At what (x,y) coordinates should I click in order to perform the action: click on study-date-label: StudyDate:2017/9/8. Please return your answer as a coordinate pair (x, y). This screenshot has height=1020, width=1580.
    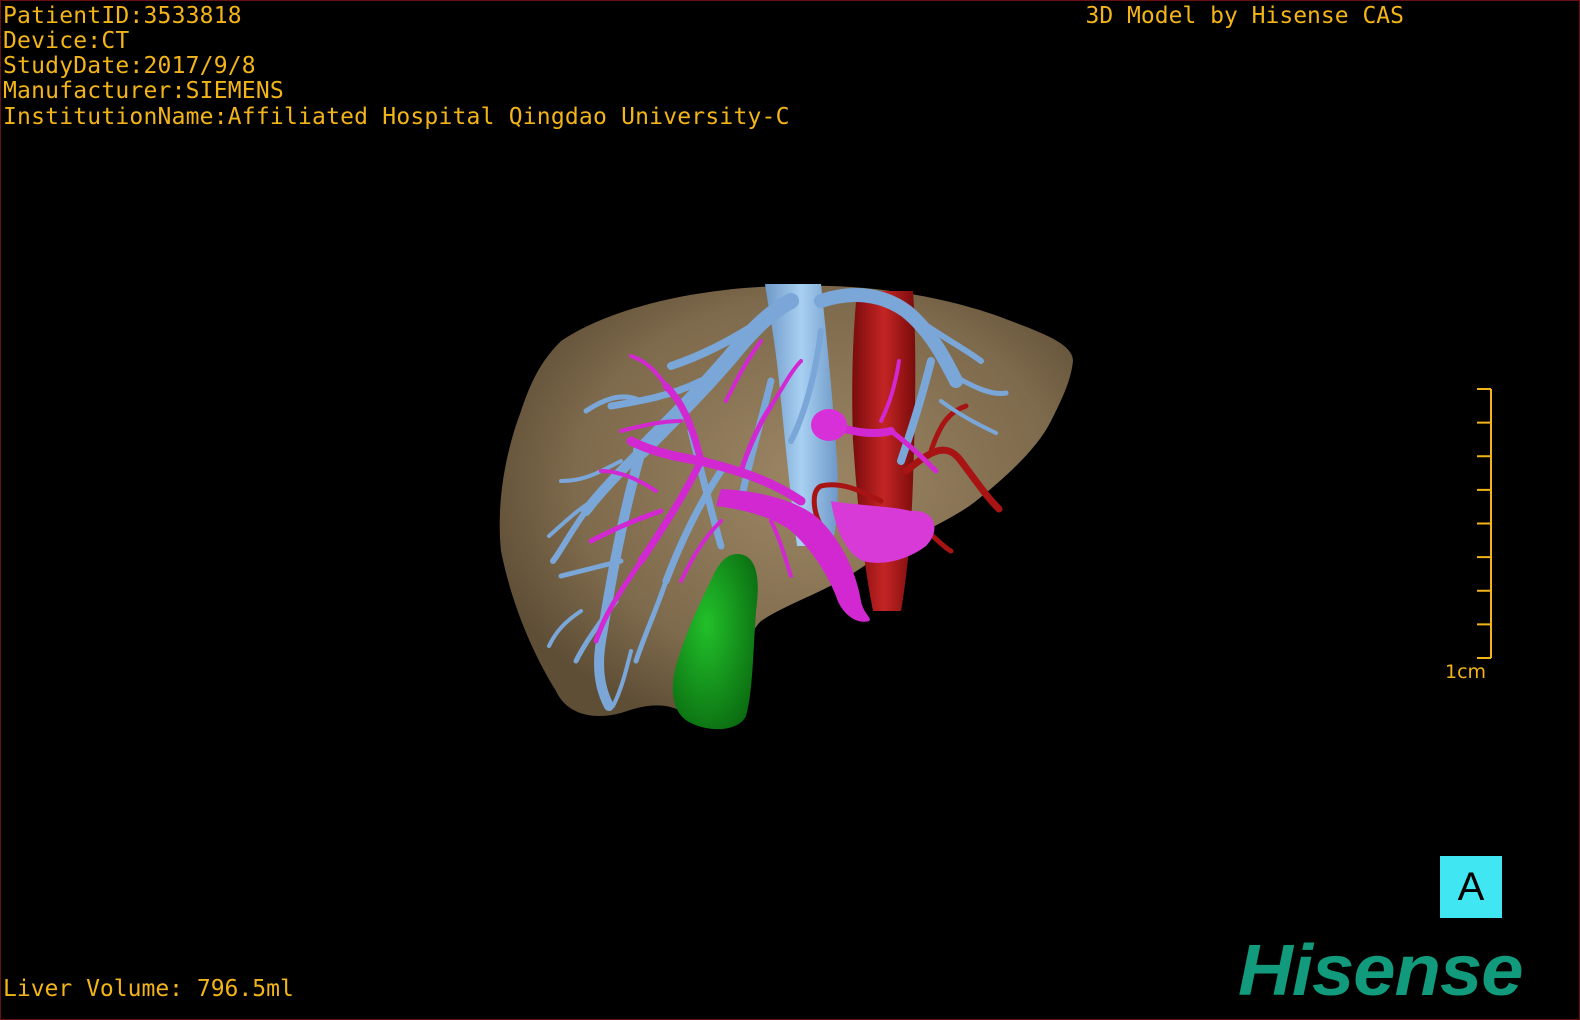
    Looking at the image, I should click on (129, 66).